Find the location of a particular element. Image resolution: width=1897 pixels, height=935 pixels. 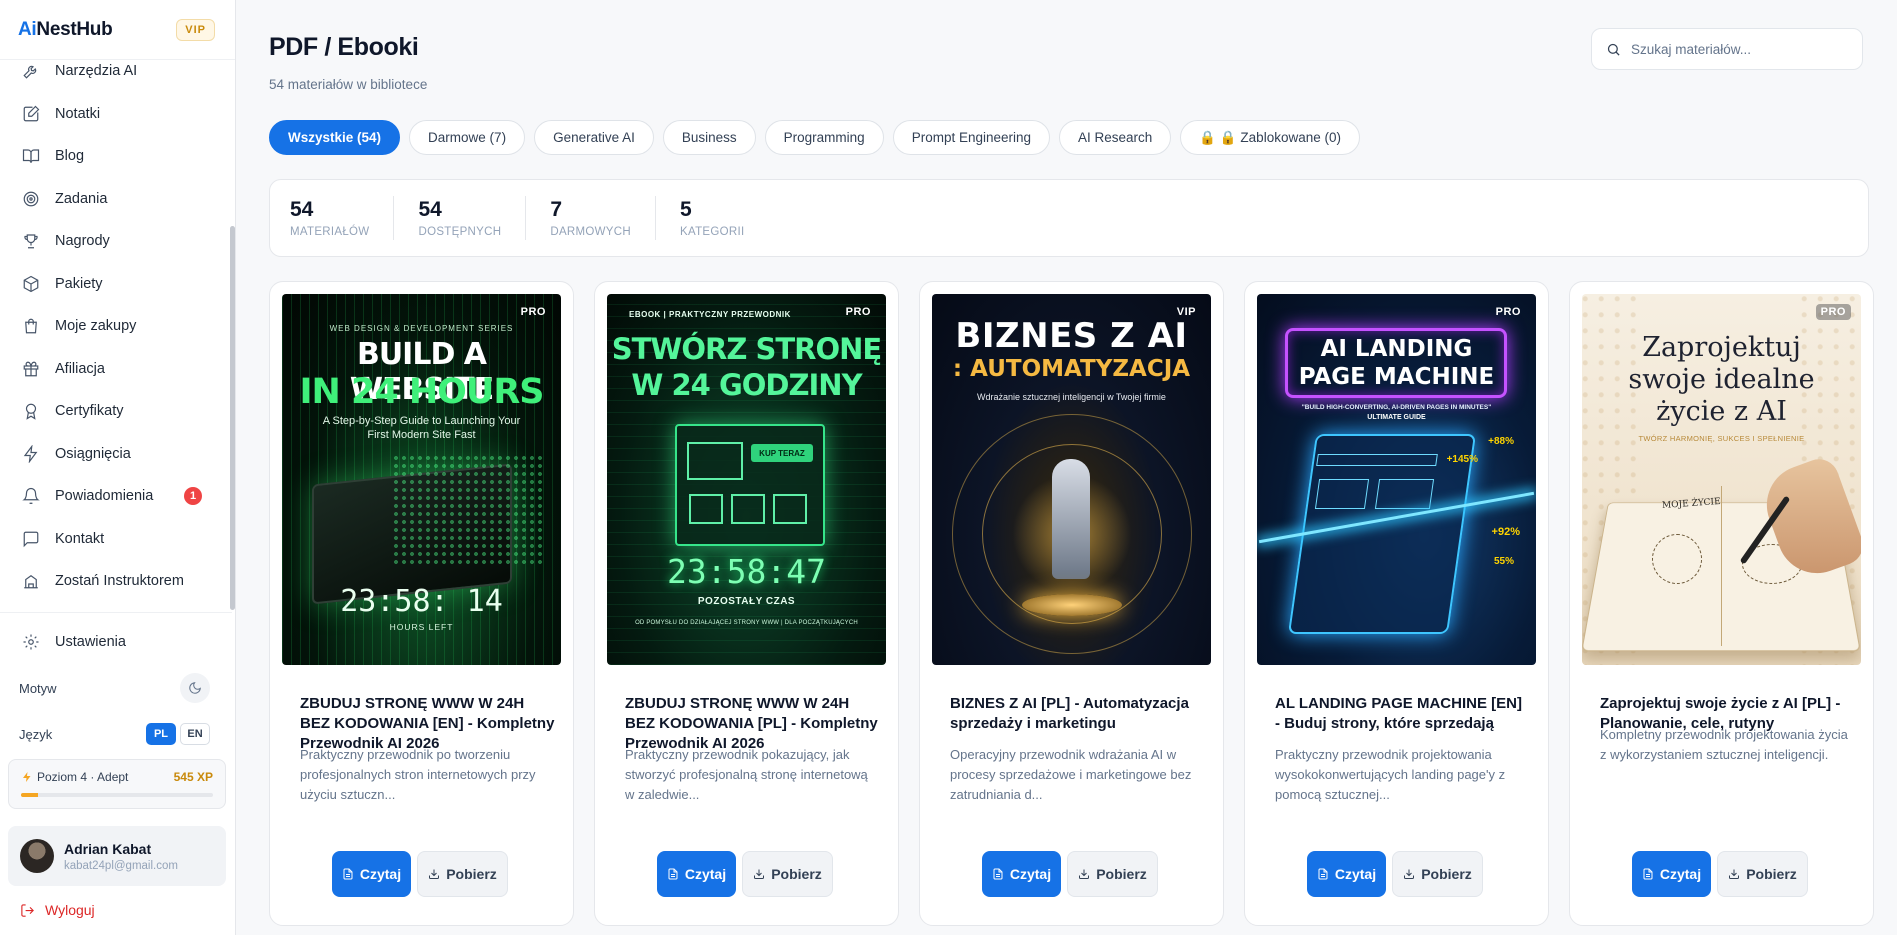

sidebar-item-powiadomienia: Powiadomienia 1 is located at coordinates (116, 496).